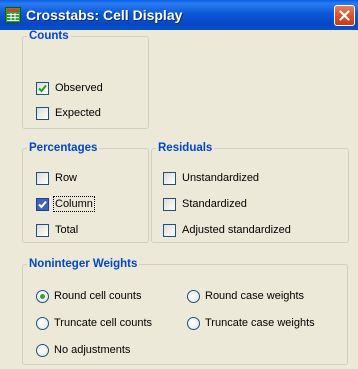  I want to click on column-label: Column, so click(74, 204).